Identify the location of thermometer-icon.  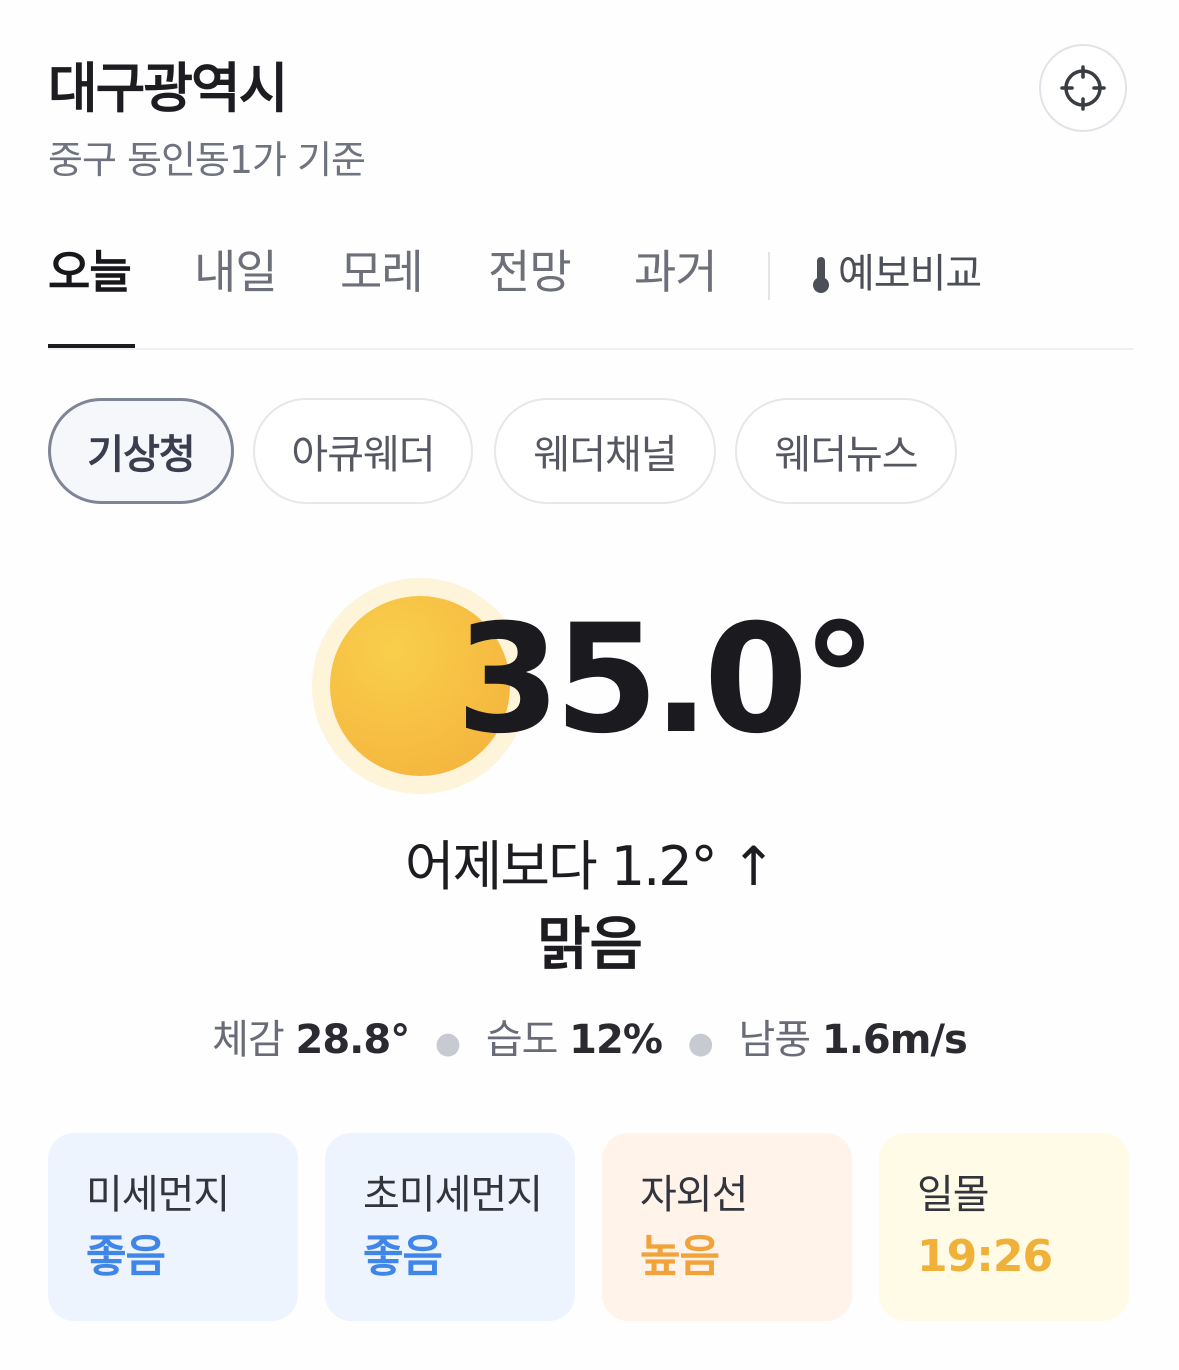
(821, 275).